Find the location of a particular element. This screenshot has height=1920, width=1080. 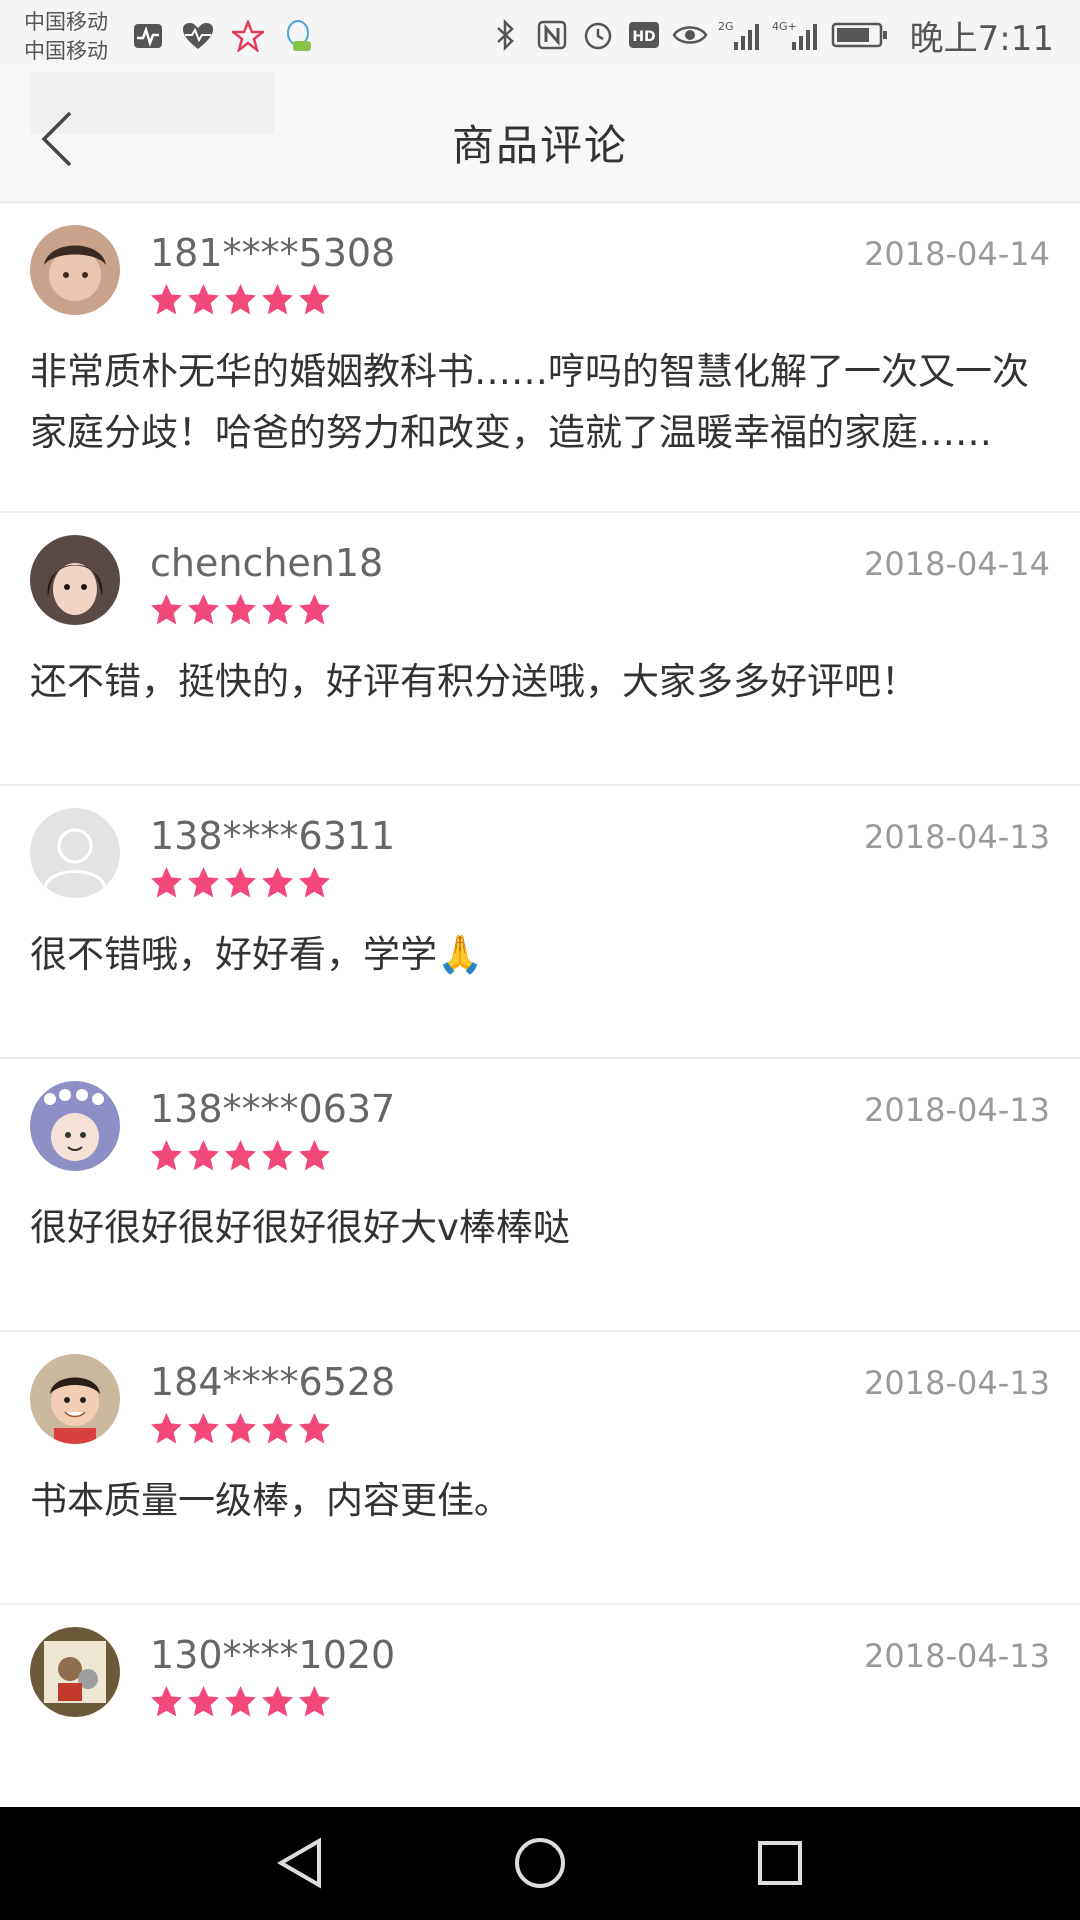

hd-label: HD is located at coordinates (643, 37).